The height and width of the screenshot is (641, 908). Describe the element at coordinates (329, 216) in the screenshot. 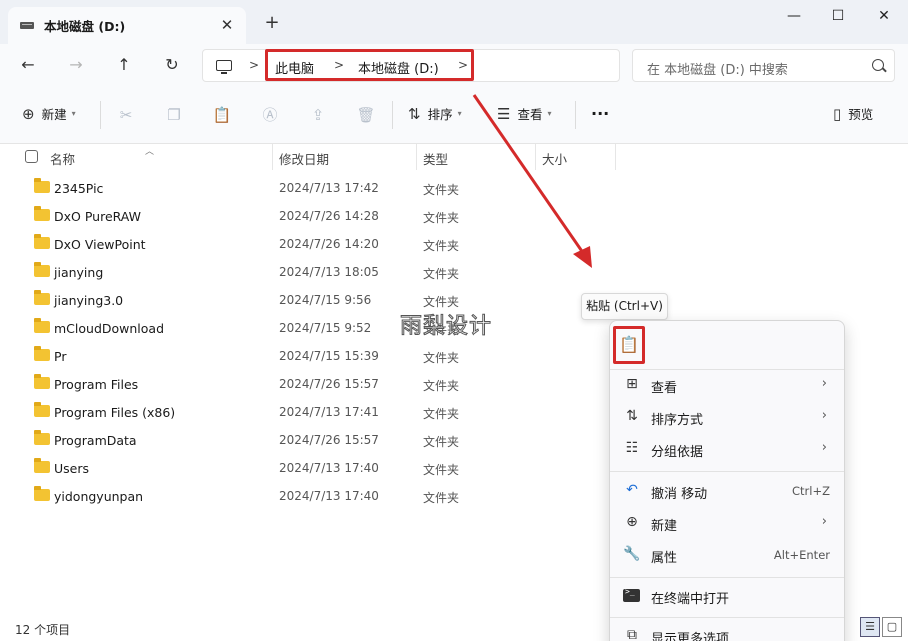

I see `file-date: 2024/7/26 14:28` at that location.